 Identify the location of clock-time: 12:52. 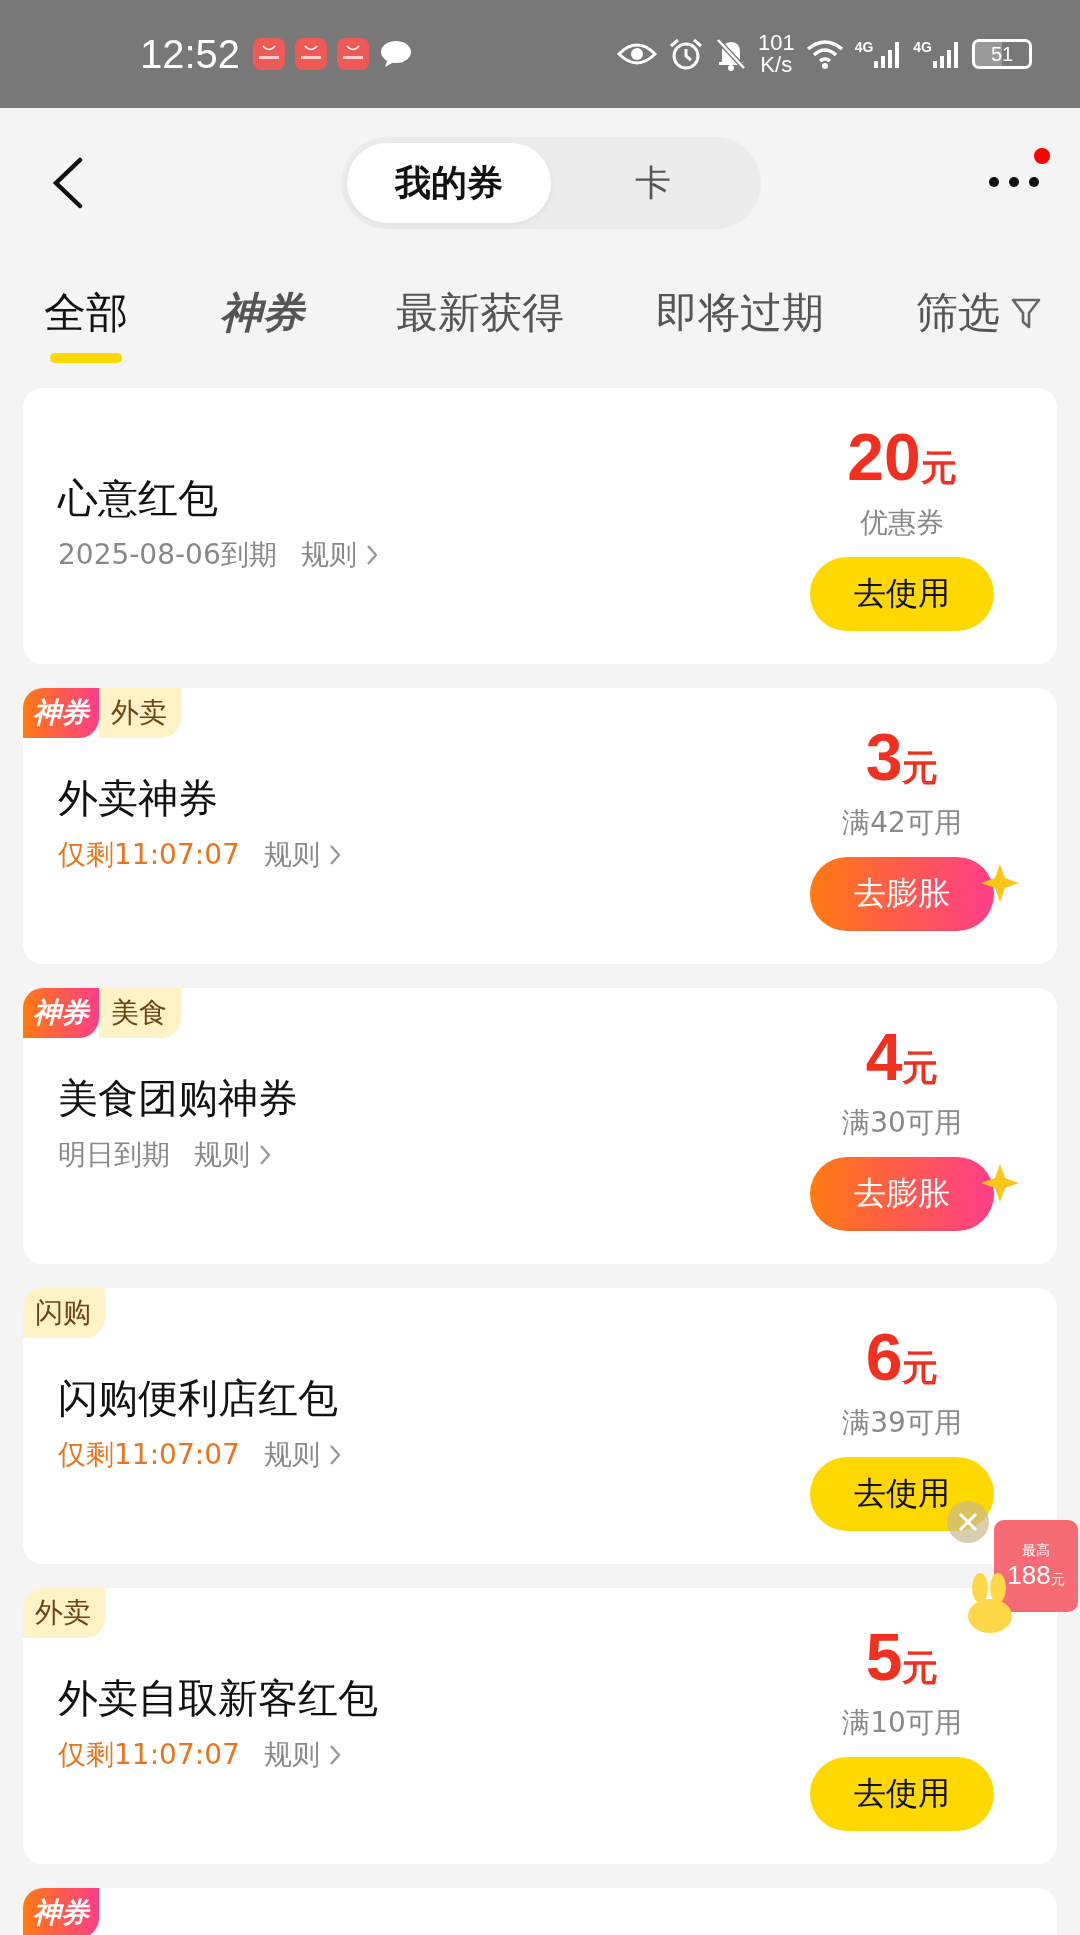
(190, 54).